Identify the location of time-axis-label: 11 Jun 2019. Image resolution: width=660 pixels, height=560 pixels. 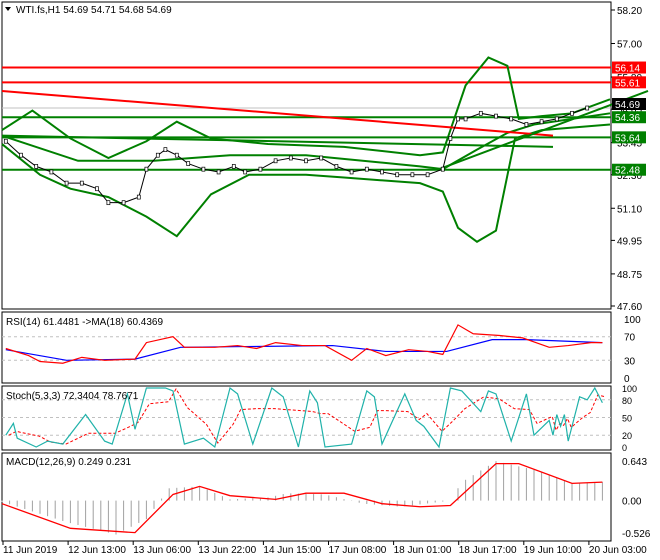
(30, 550).